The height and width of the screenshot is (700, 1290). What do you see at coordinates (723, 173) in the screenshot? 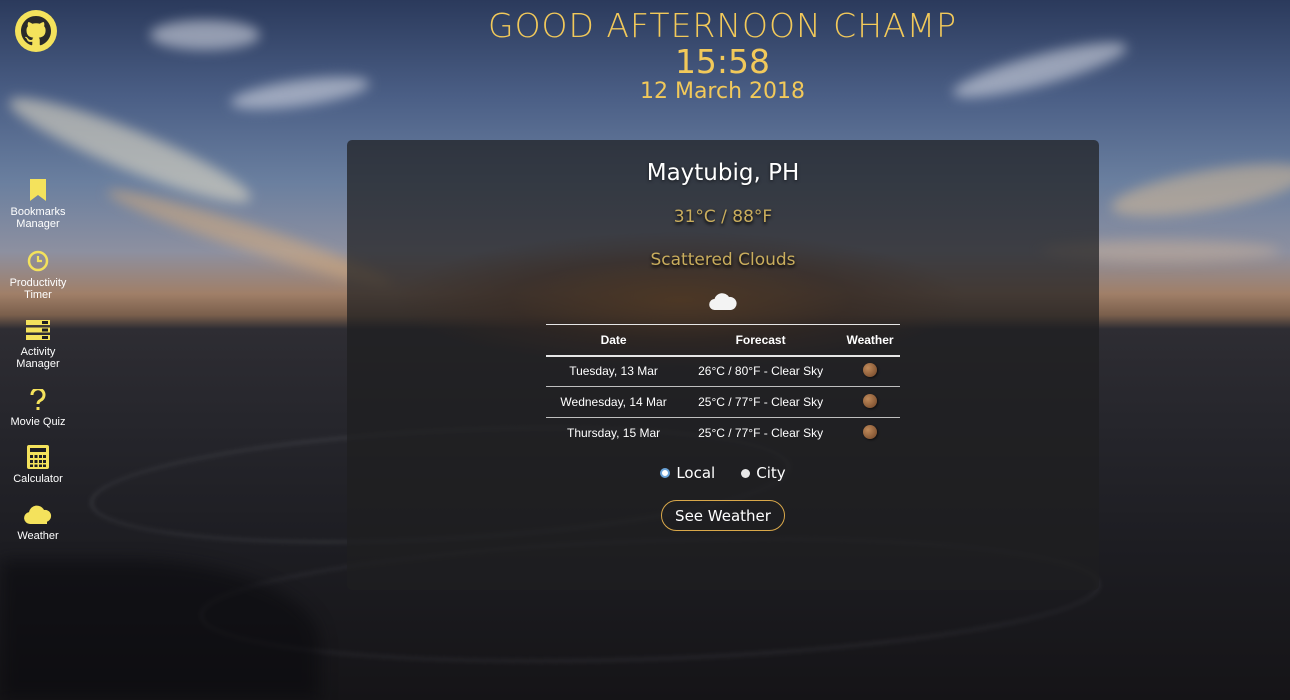
I see `weather-location: Maytubig, PH` at bounding box center [723, 173].